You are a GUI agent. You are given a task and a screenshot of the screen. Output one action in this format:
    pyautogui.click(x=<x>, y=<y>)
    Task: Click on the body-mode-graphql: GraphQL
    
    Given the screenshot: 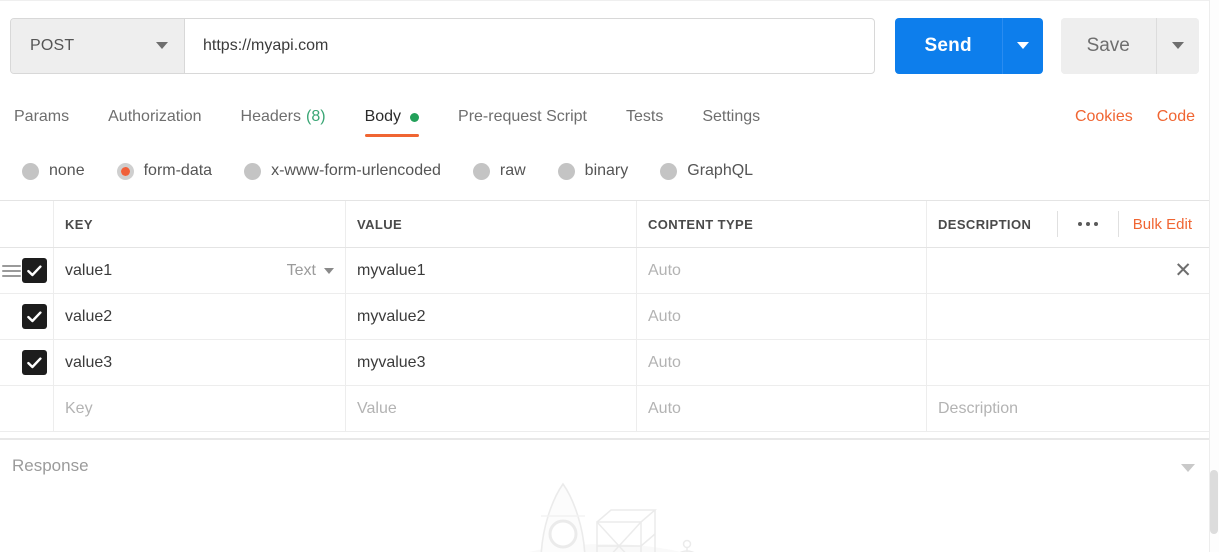 What is the action you would take?
    pyautogui.click(x=706, y=171)
    